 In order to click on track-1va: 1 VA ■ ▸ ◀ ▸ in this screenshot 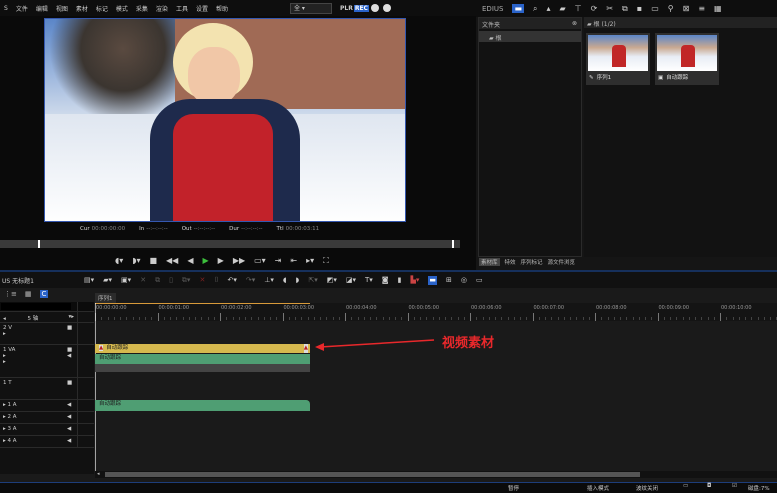, I will do `click(47, 361)`.